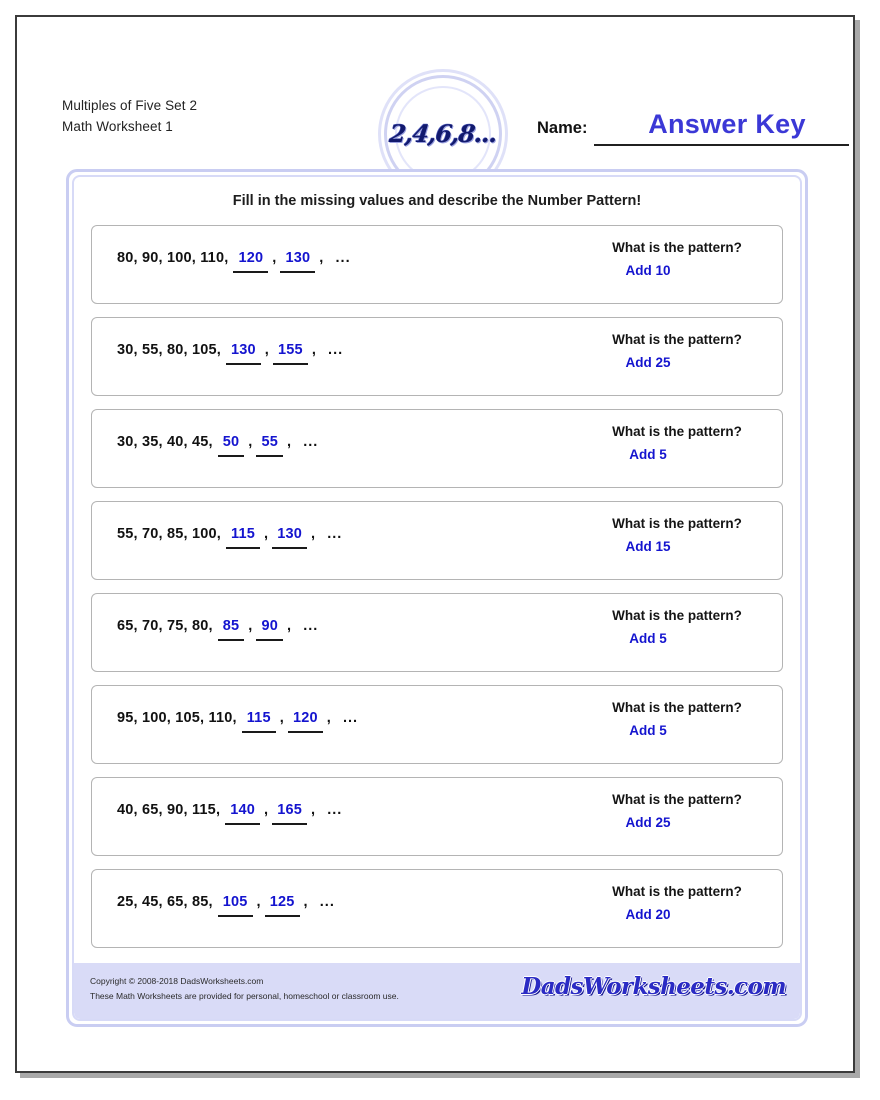 The width and height of the screenshot is (880, 1100). What do you see at coordinates (727, 124) in the screenshot?
I see `name-field-value: Answer Key` at bounding box center [727, 124].